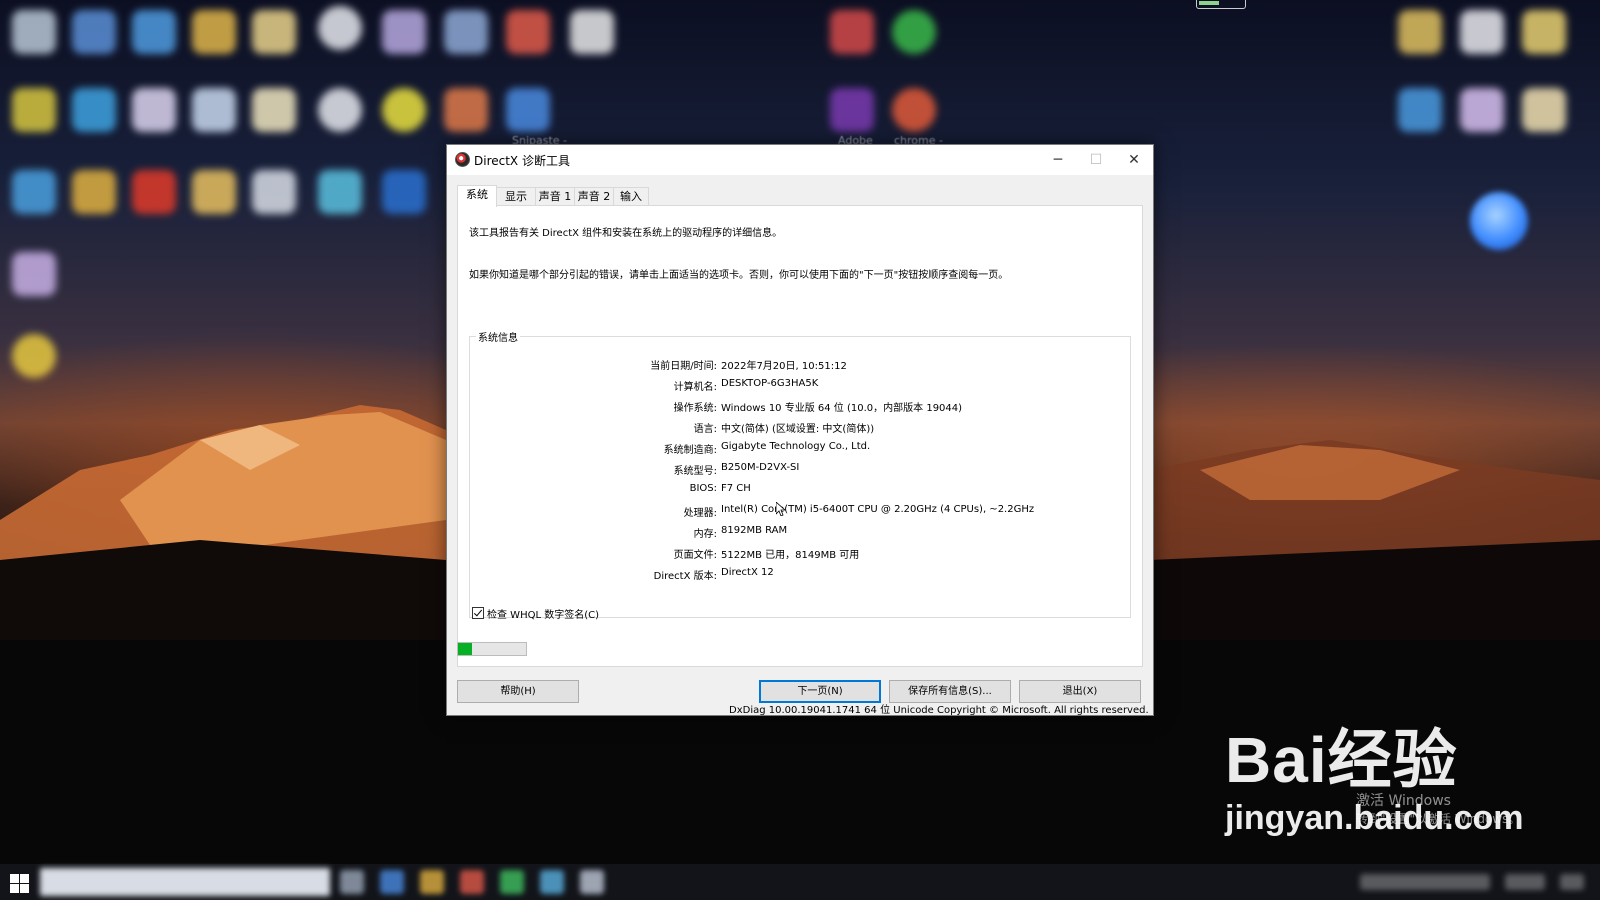 This screenshot has width=1600, height=900. Describe the element at coordinates (522, 161) in the screenshot. I see `window-title: DirectX 诊断工具` at that location.